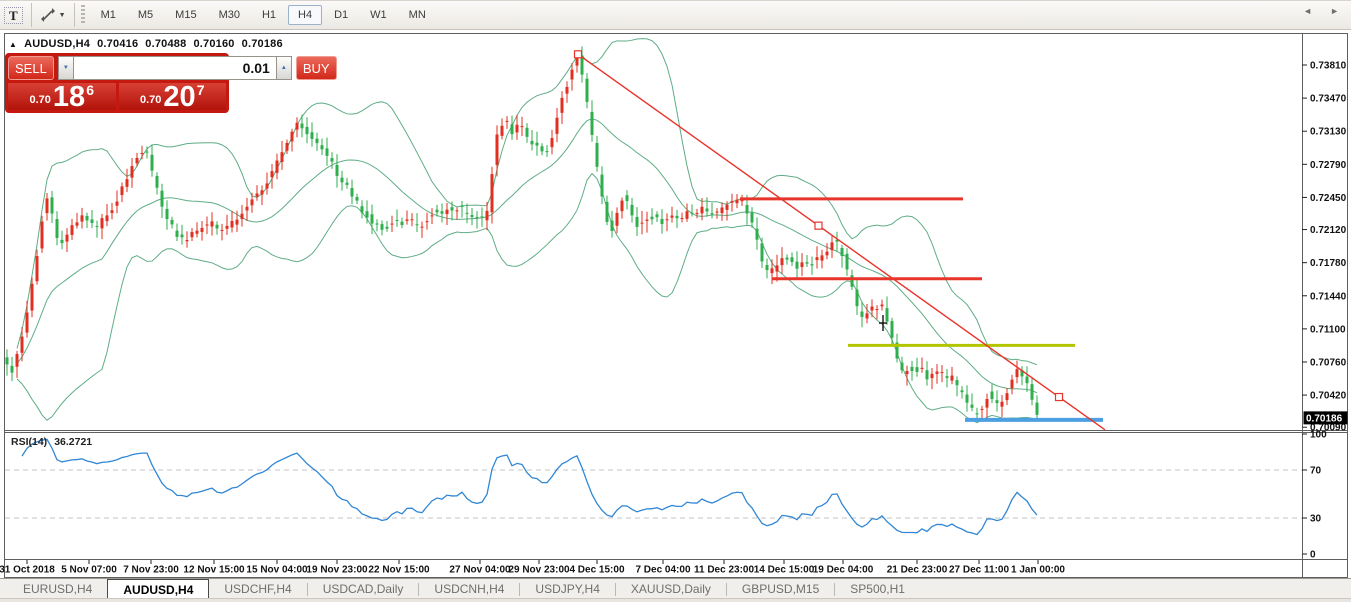 Image resolution: width=1351 pixels, height=602 pixels. Describe the element at coordinates (151, 570) in the screenshot. I see `time-tick-label: 7 Nov 23:00` at that location.